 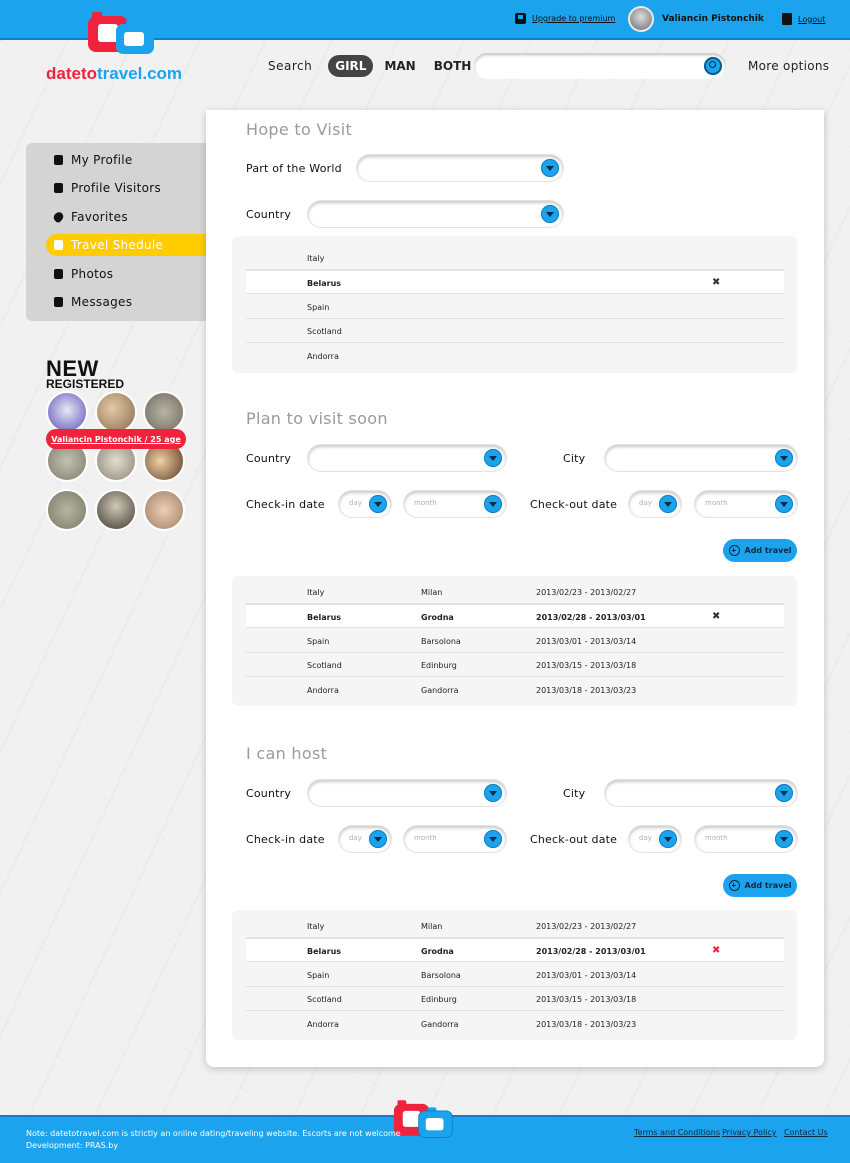 What do you see at coordinates (520, 18) in the screenshot?
I see `premium-icon` at bounding box center [520, 18].